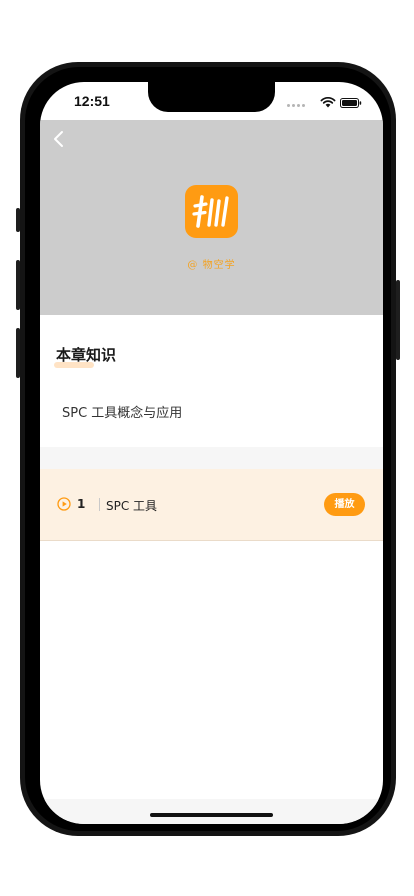  Describe the element at coordinates (86, 355) in the screenshot. I see `section-title: 本章知识` at that location.